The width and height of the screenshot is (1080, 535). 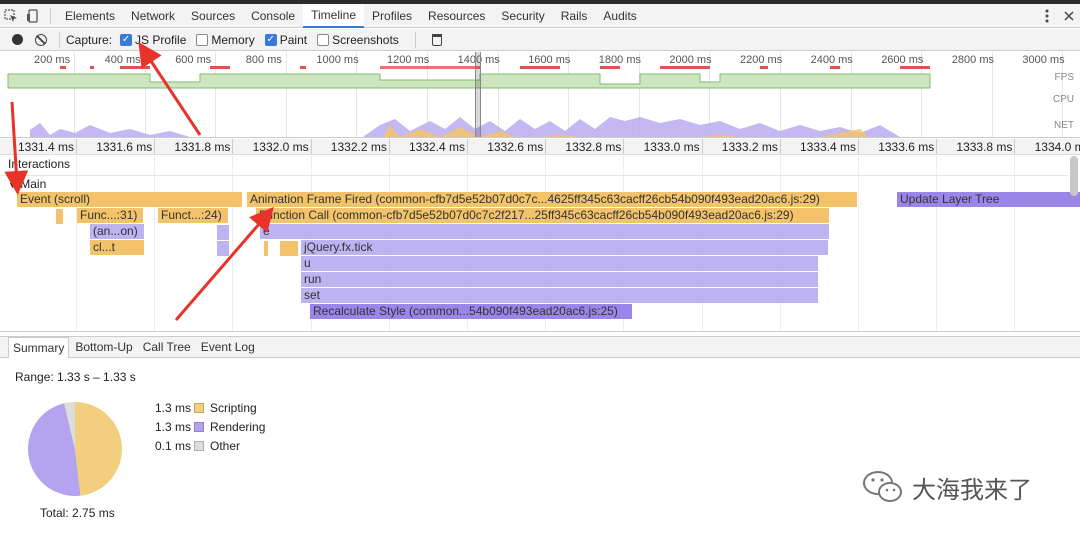 I want to click on js-profile-checkbox: ✓, so click(x=126, y=39).